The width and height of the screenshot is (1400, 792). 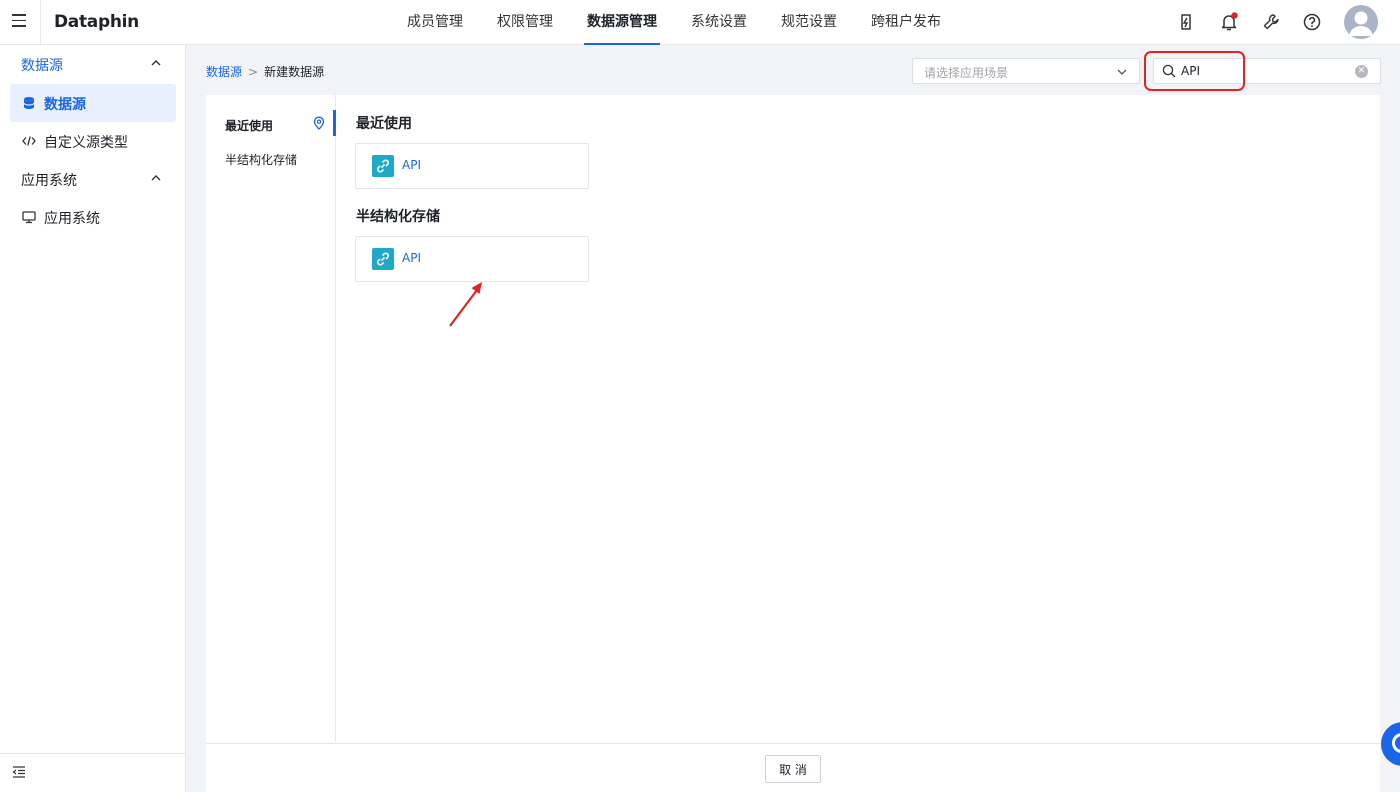 What do you see at coordinates (72, 219) in the screenshot?
I see `sidebar-item-label: 应用系统` at bounding box center [72, 219].